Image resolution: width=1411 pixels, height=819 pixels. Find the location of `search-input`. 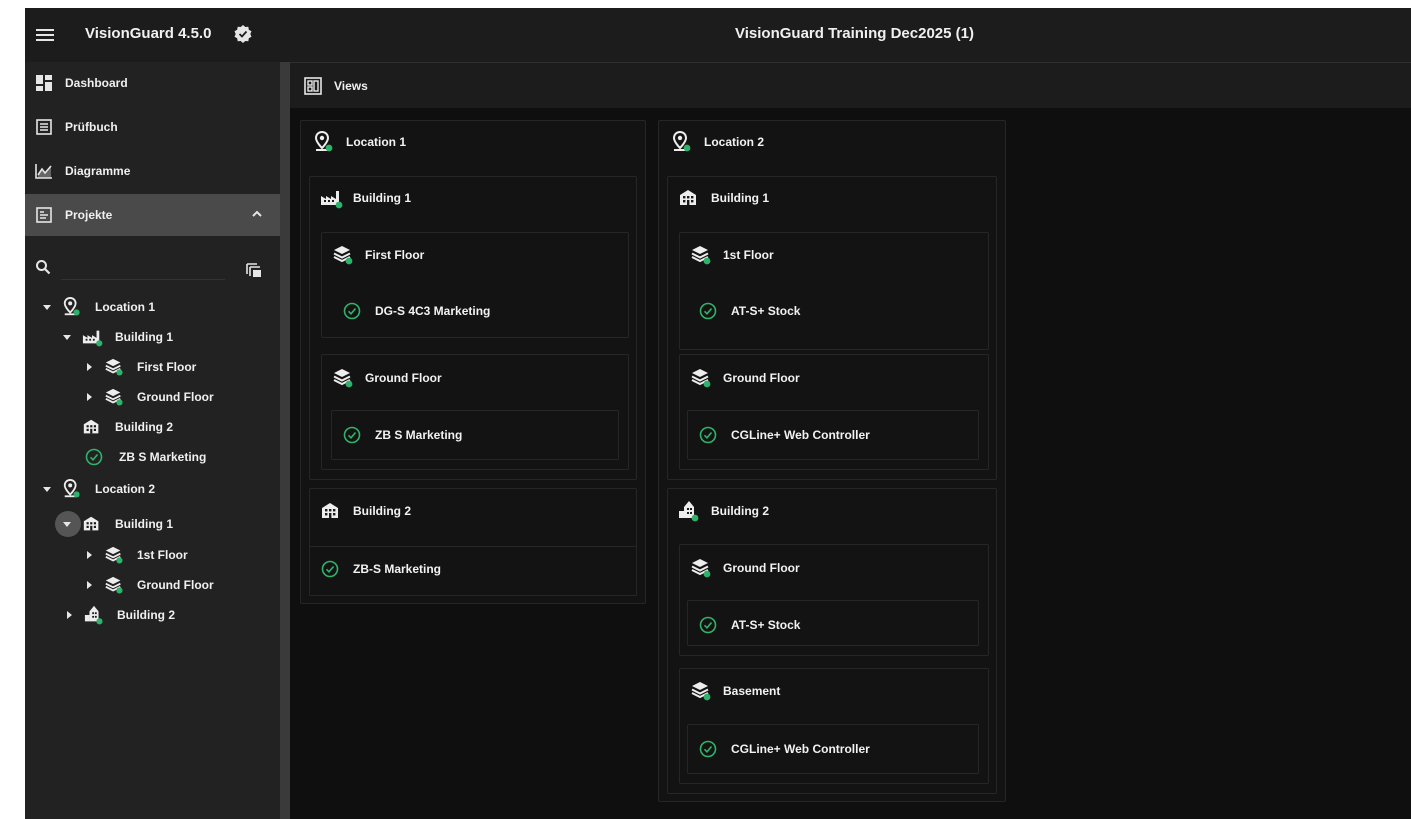

search-input is located at coordinates (143, 268).